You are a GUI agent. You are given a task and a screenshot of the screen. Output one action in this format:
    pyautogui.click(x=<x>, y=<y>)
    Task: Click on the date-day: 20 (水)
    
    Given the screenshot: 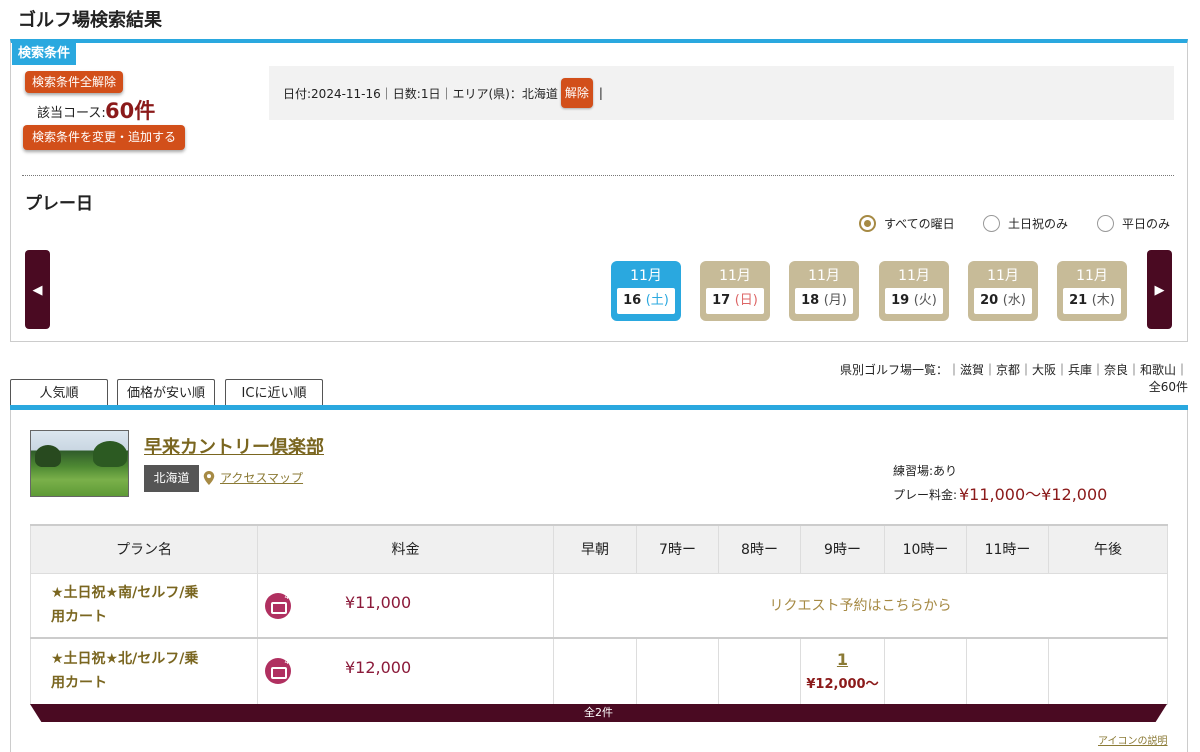 What is the action you would take?
    pyautogui.click(x=1003, y=301)
    